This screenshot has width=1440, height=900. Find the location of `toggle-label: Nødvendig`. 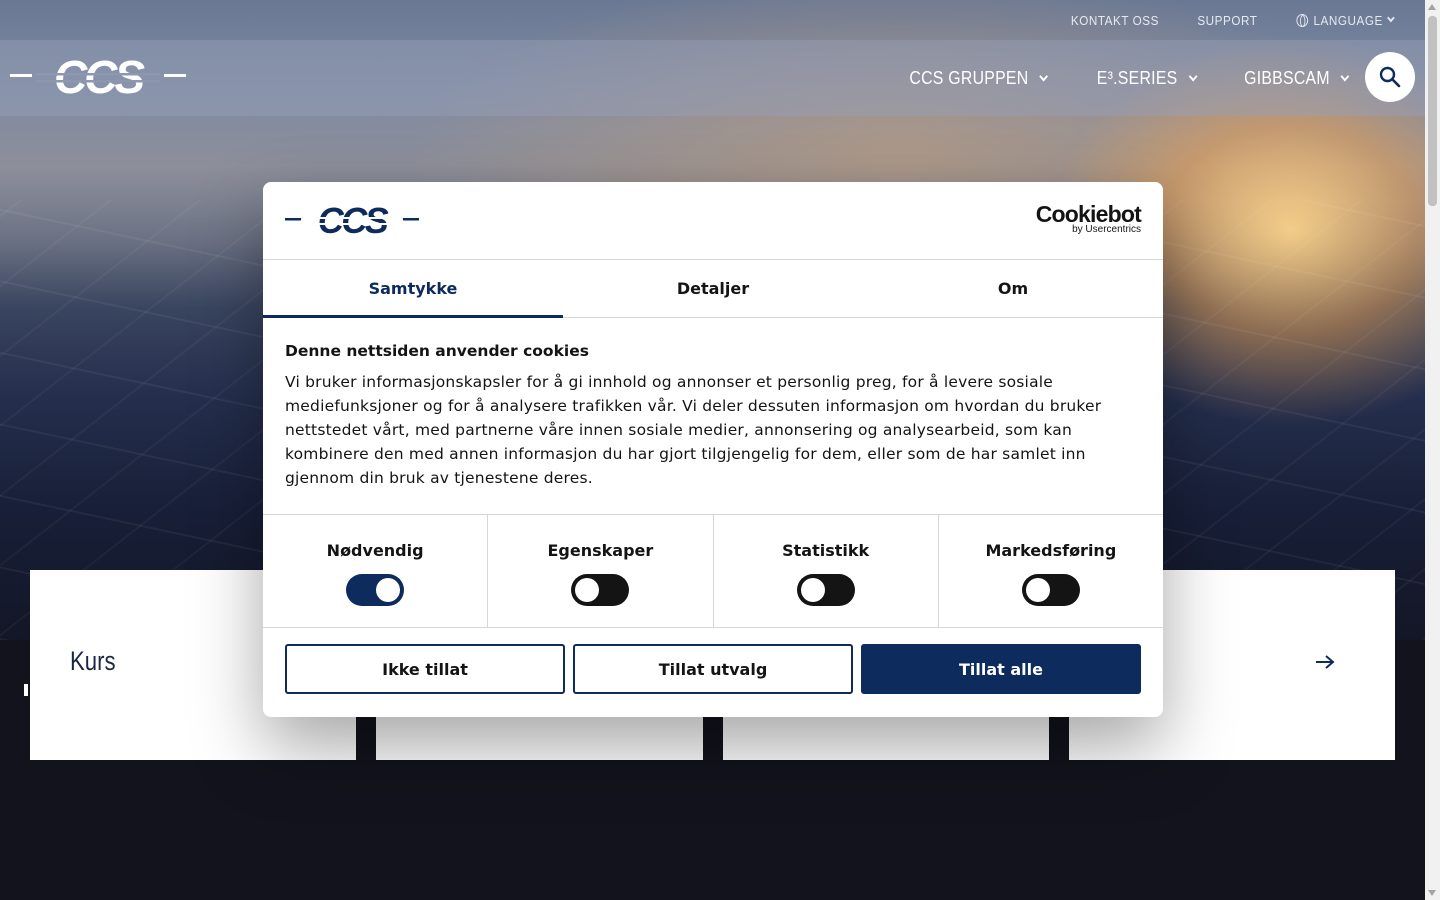

toggle-label: Nødvendig is located at coordinates (375, 550).